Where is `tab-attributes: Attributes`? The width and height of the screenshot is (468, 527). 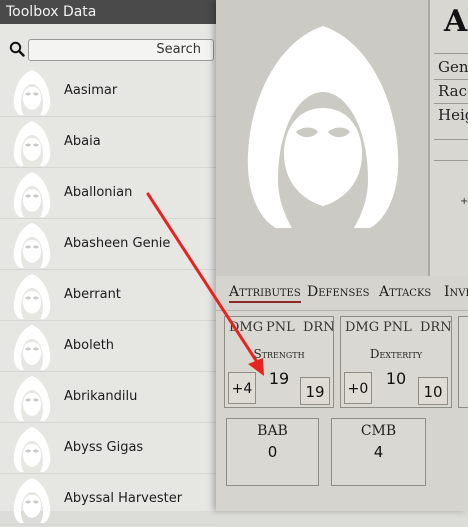 tab-attributes: Attributes is located at coordinates (265, 293).